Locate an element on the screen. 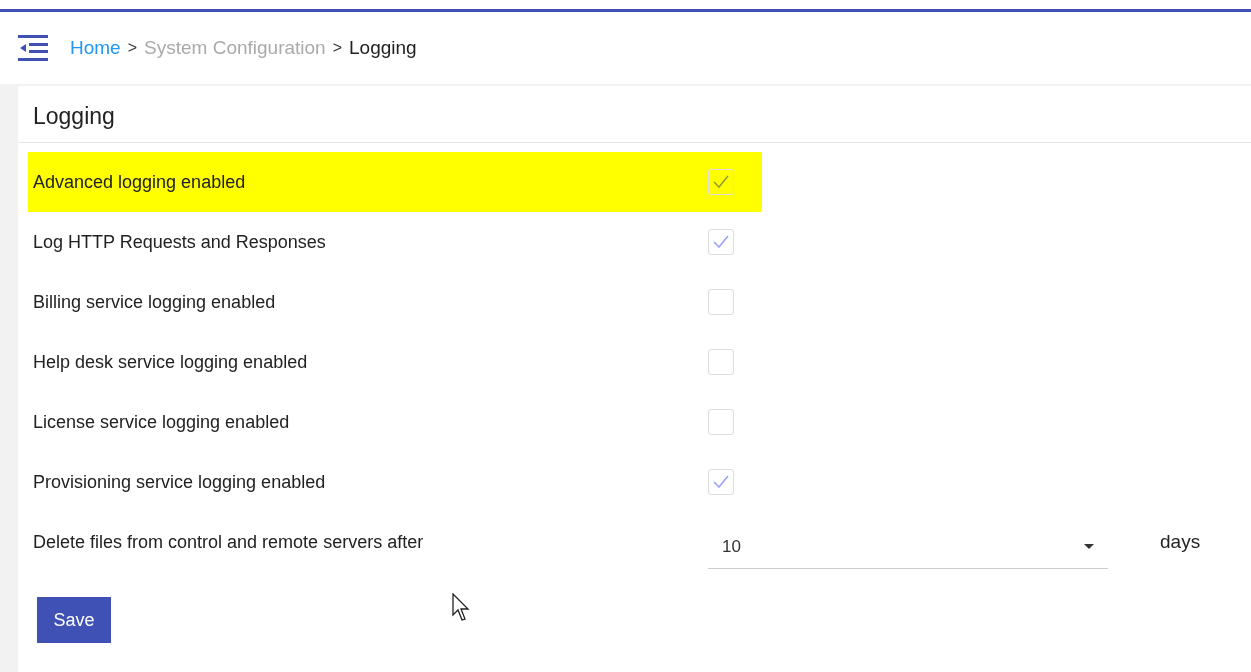 This screenshot has width=1251, height=672. breadcrumb-current: Logging is located at coordinates (383, 48).